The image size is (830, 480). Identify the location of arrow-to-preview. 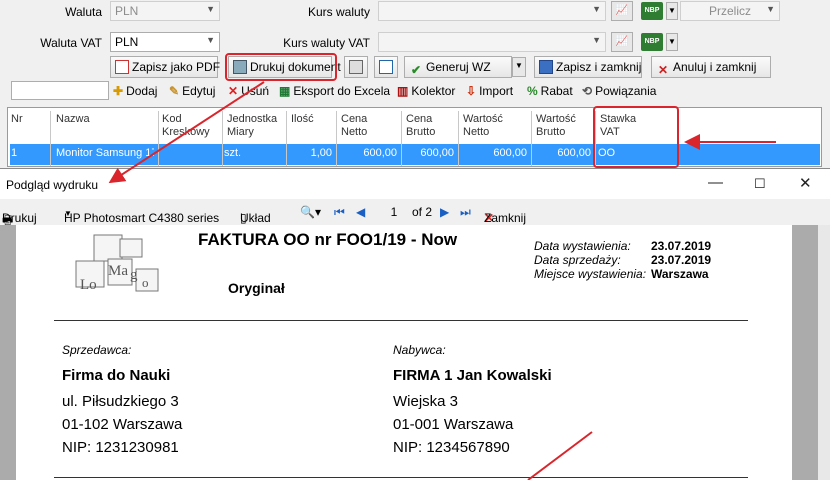
(186, 132).